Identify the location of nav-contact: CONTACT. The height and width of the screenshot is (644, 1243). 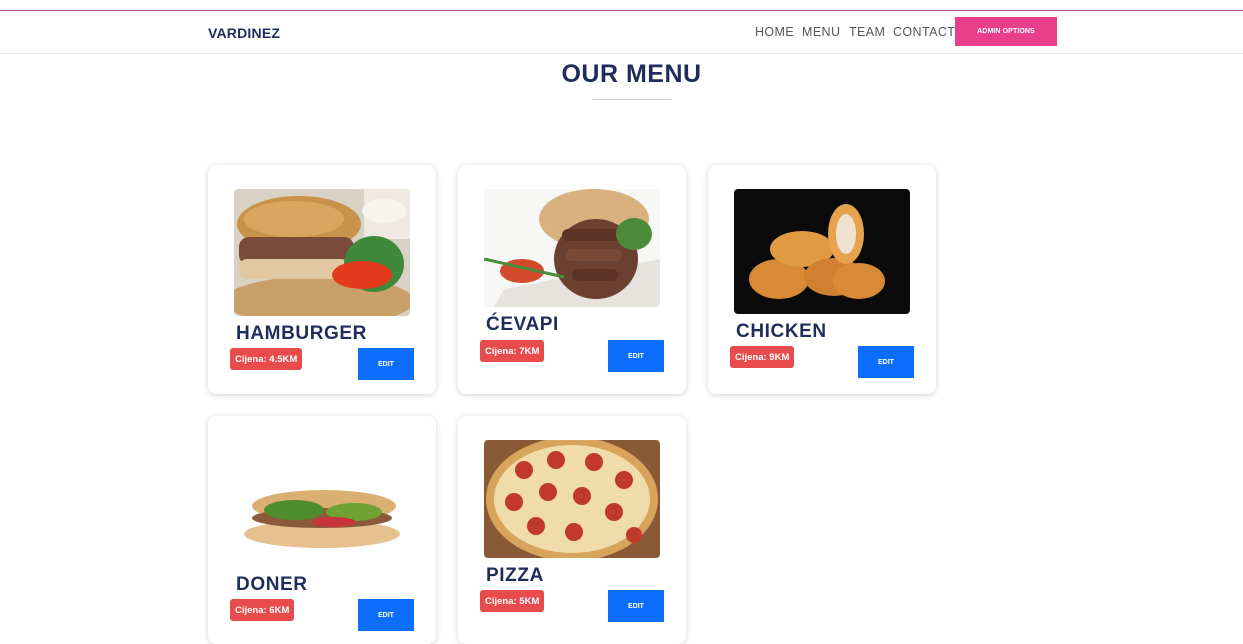
(924, 32).